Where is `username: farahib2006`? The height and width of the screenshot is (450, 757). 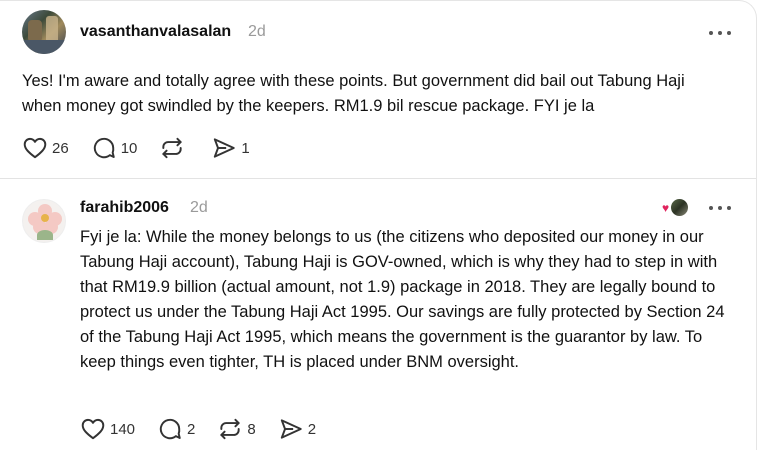
username: farahib2006 is located at coordinates (124, 208).